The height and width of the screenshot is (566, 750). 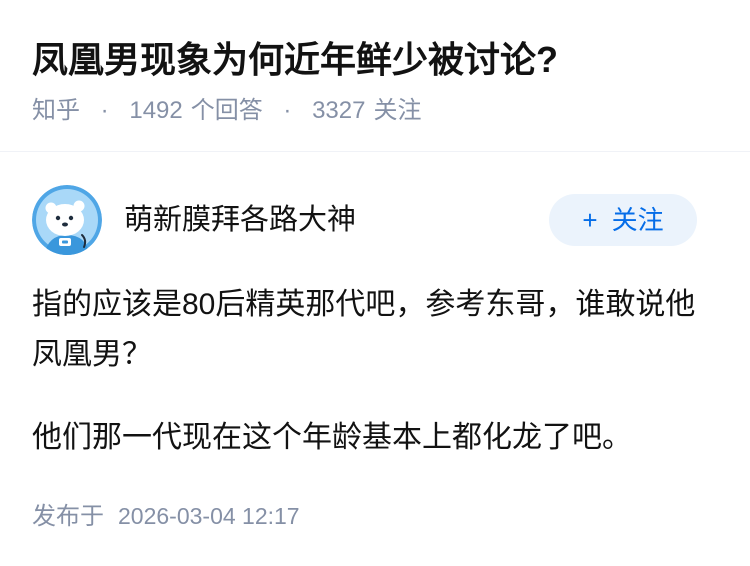 I want to click on cartoon-bear-icon, so click(x=67, y=220).